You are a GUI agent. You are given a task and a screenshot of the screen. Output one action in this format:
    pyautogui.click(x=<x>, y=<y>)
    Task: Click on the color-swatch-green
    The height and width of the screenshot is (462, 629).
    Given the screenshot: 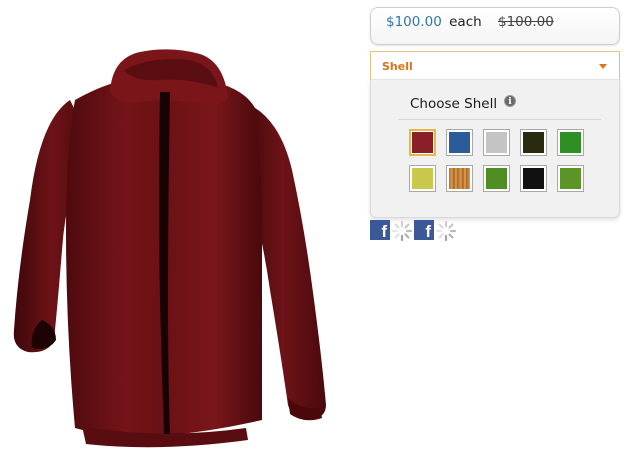 What is the action you would take?
    pyautogui.click(x=570, y=142)
    